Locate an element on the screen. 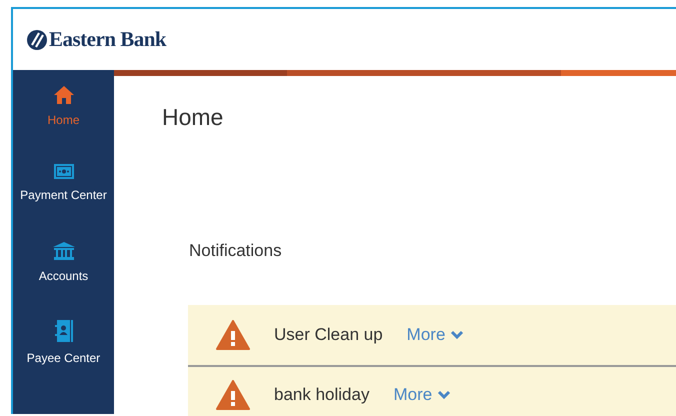 This screenshot has width=676, height=416. nav-item: Accounts is located at coordinates (63, 281).